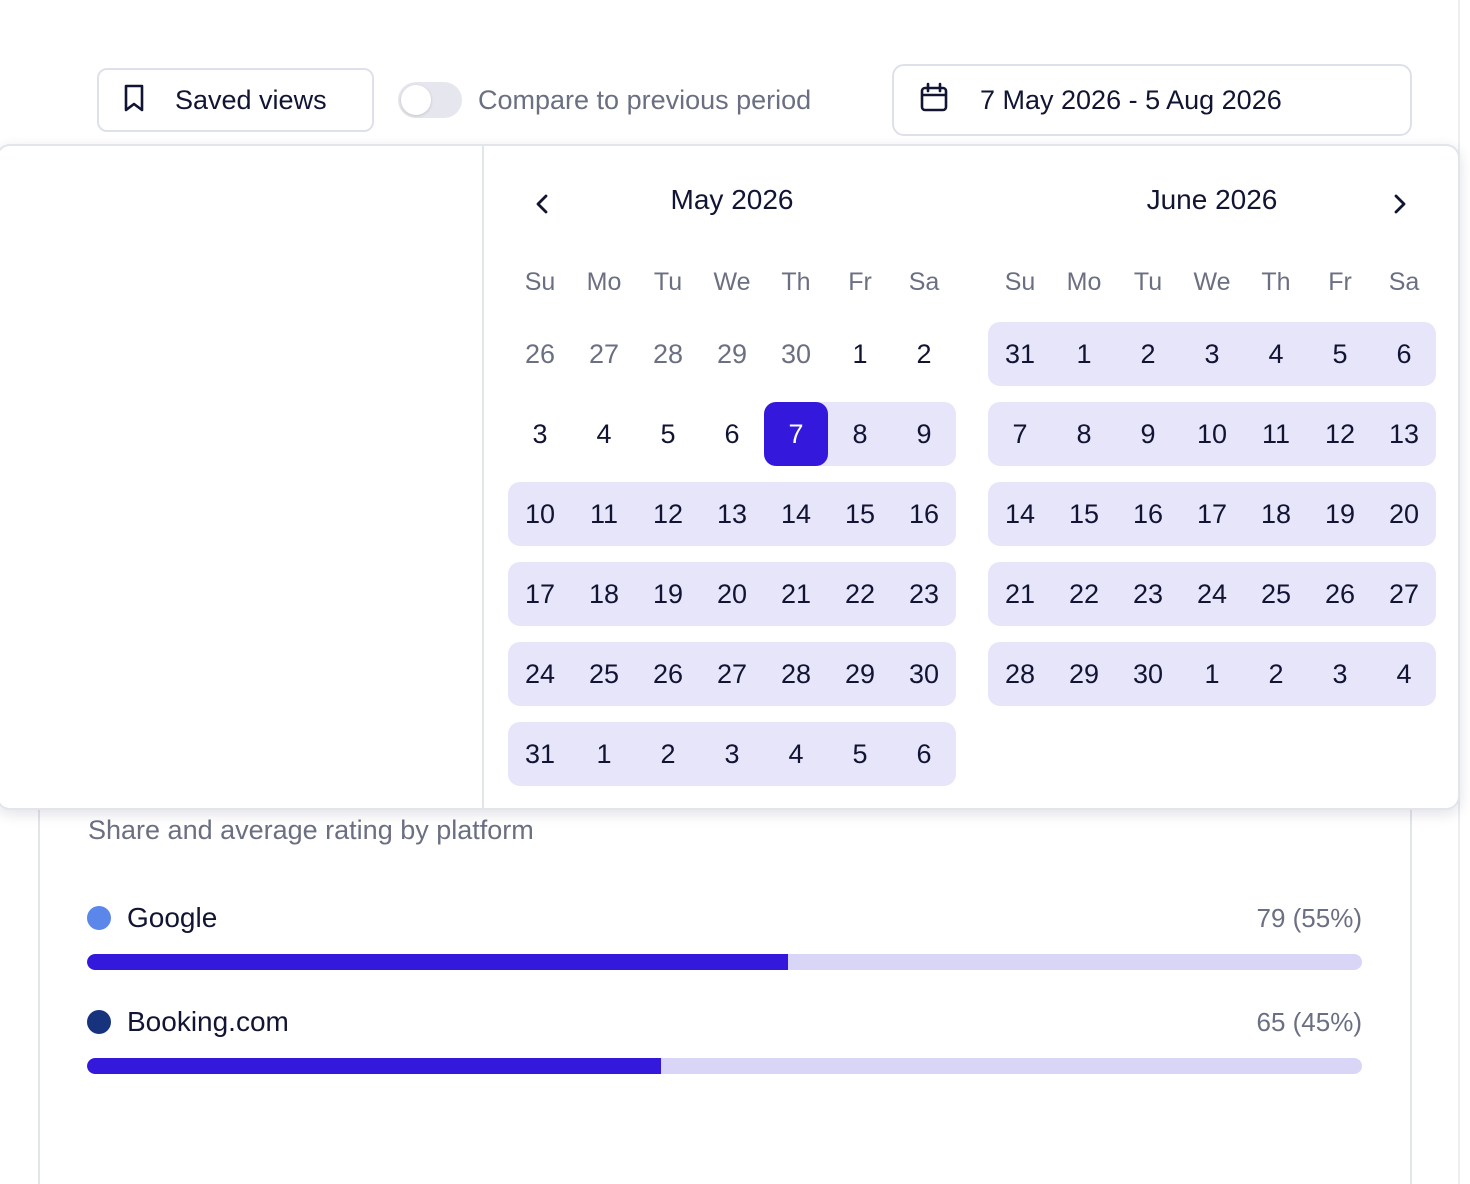 Image resolution: width=1470 pixels, height=1184 pixels. Describe the element at coordinates (1084, 282) in the screenshot. I see `weekday-label: Mo` at that location.